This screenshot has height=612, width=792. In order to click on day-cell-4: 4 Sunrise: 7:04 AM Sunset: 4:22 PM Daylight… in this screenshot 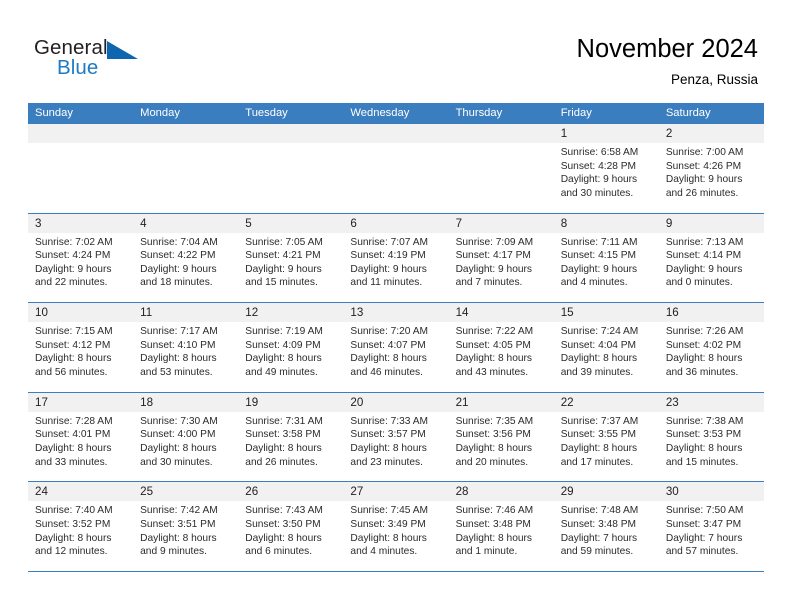, I will do `click(186, 258)`.